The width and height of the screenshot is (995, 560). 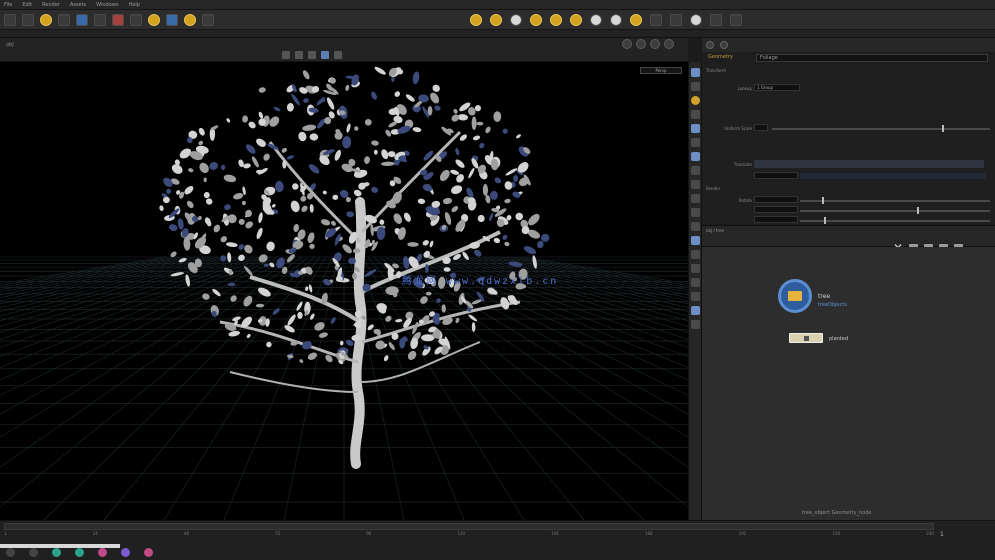 I want to click on menu-assets: Assets, so click(x=78, y=5).